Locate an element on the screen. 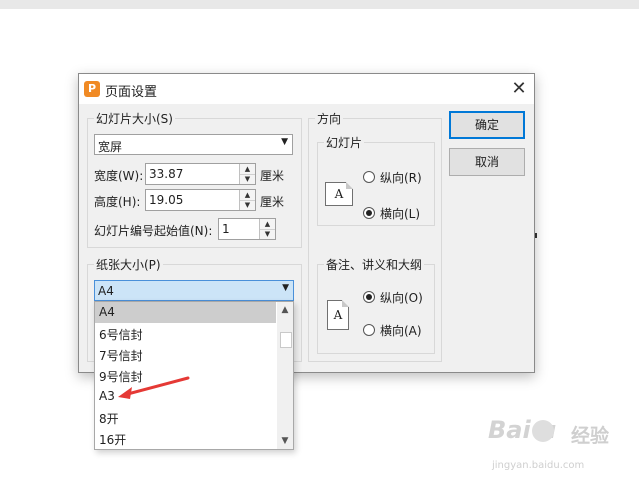  width-unit: 厘米 is located at coordinates (272, 176).